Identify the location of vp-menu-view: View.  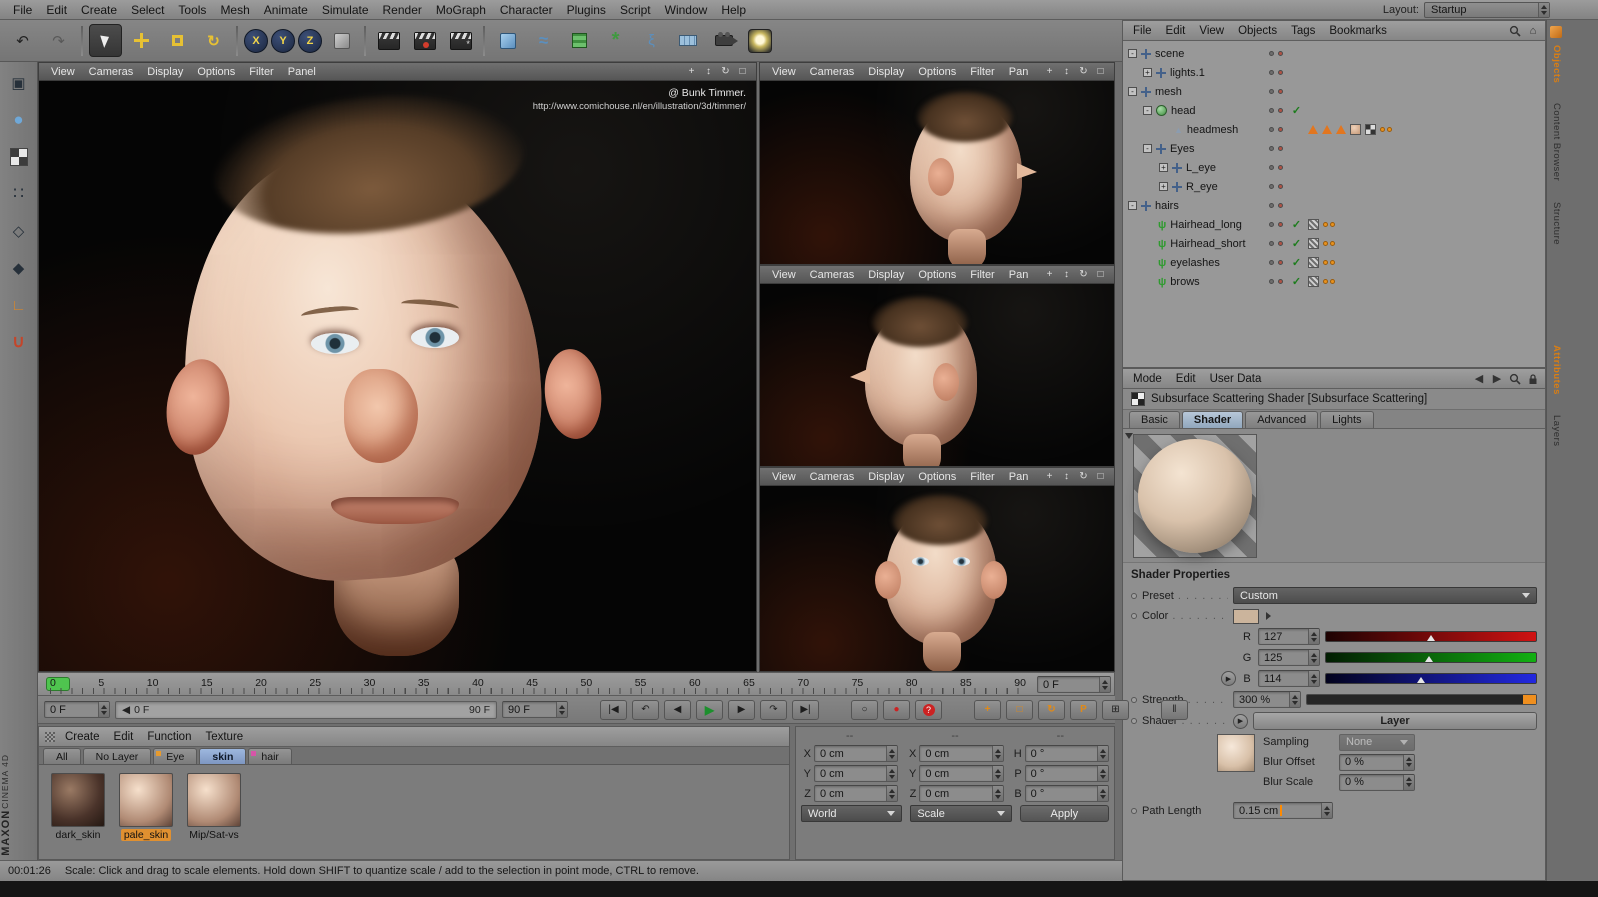
(784, 72).